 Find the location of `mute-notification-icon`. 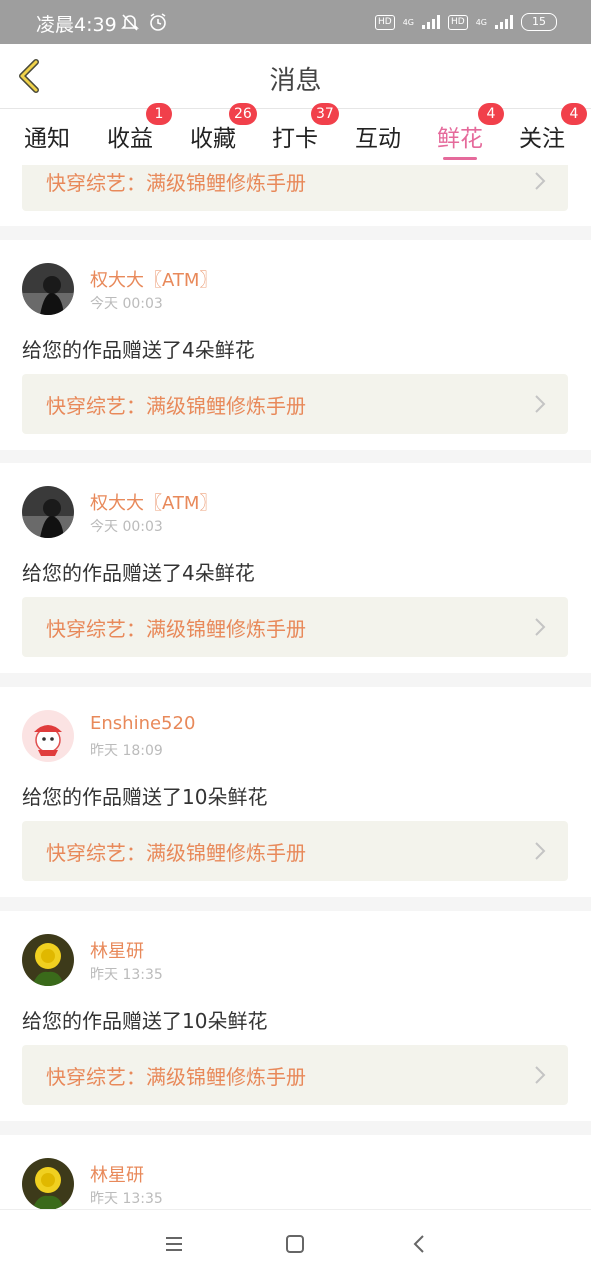

mute-notification-icon is located at coordinates (130, 22).